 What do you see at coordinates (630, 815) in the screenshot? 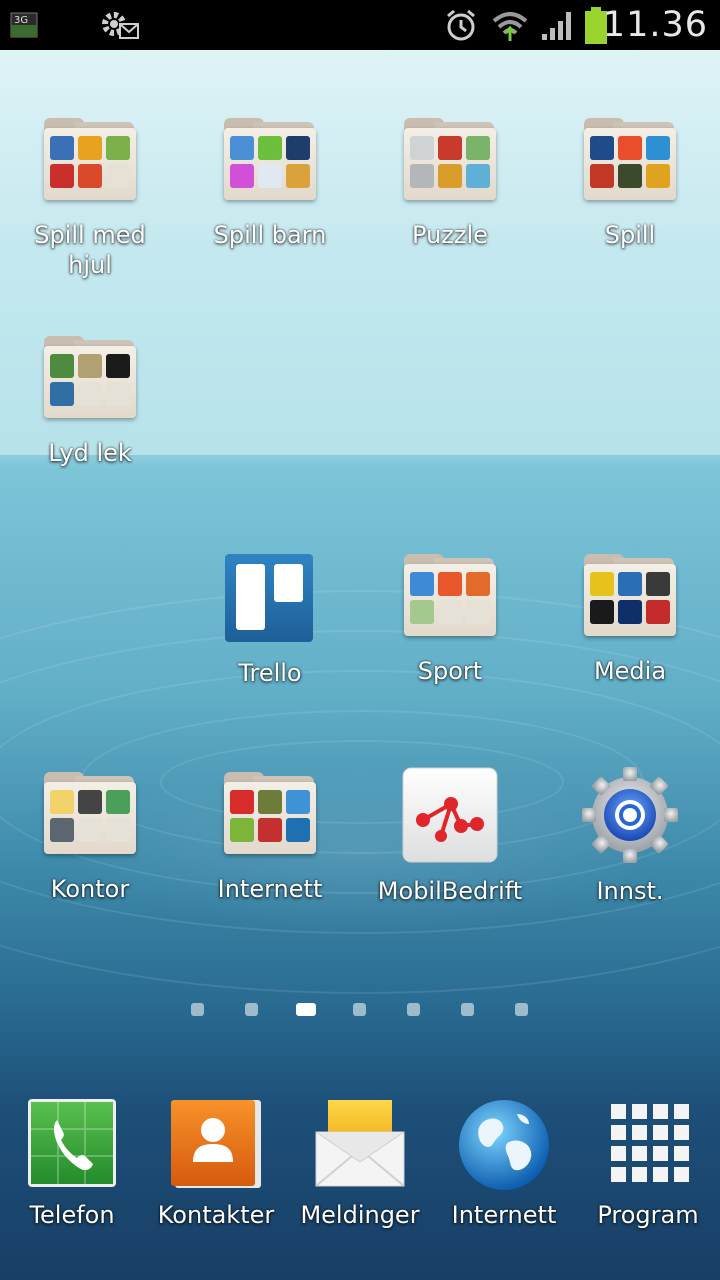
I see `gear-icon` at bounding box center [630, 815].